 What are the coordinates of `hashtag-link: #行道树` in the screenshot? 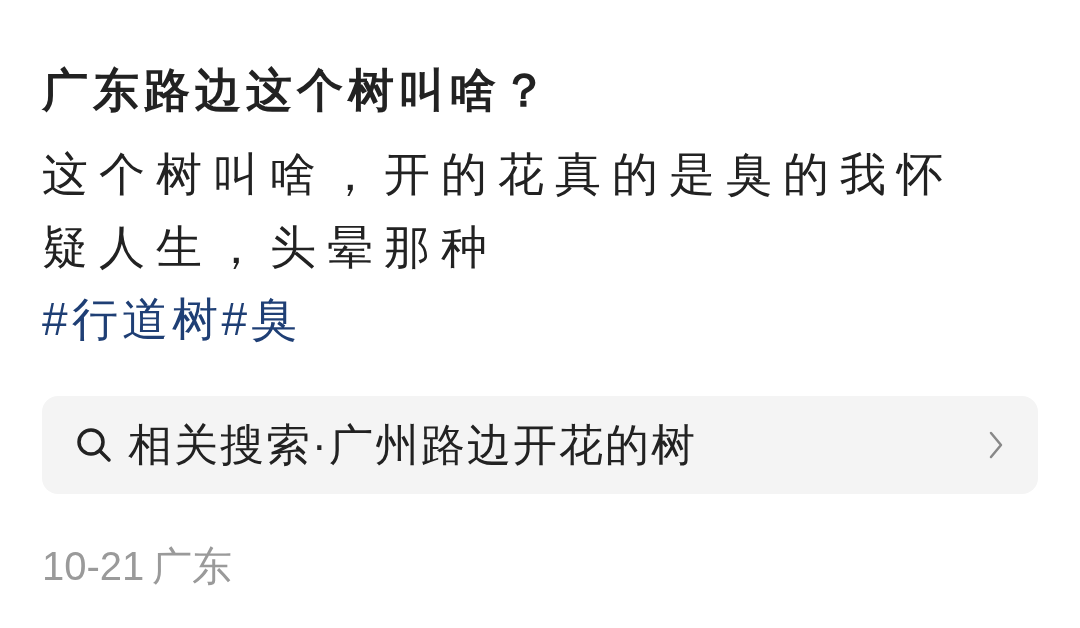 It's located at (132, 319).